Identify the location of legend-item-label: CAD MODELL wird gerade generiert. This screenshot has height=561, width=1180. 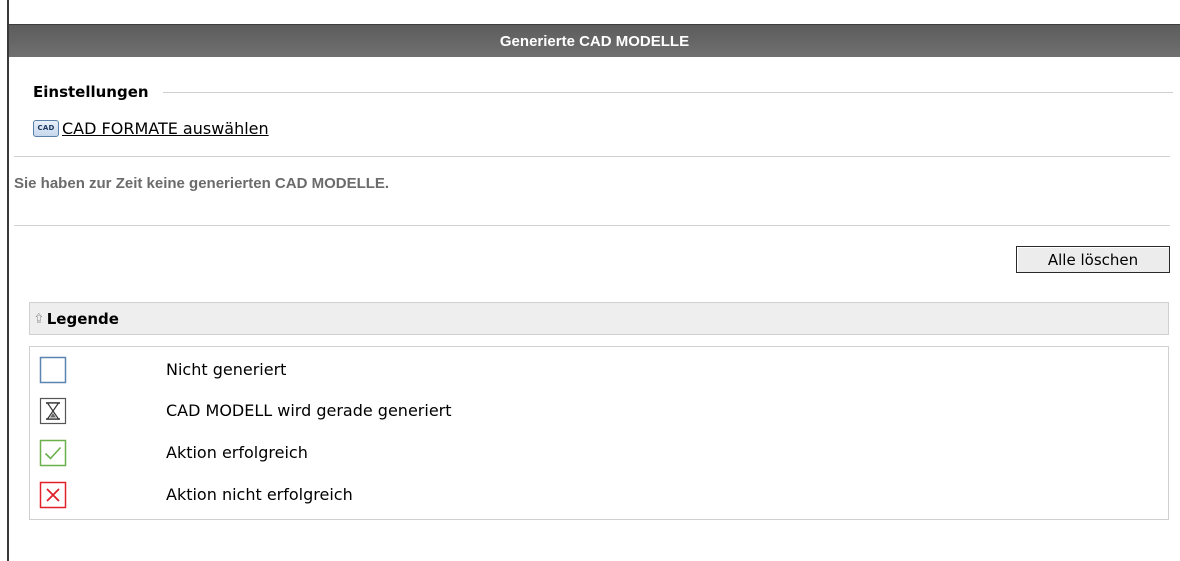
(309, 410).